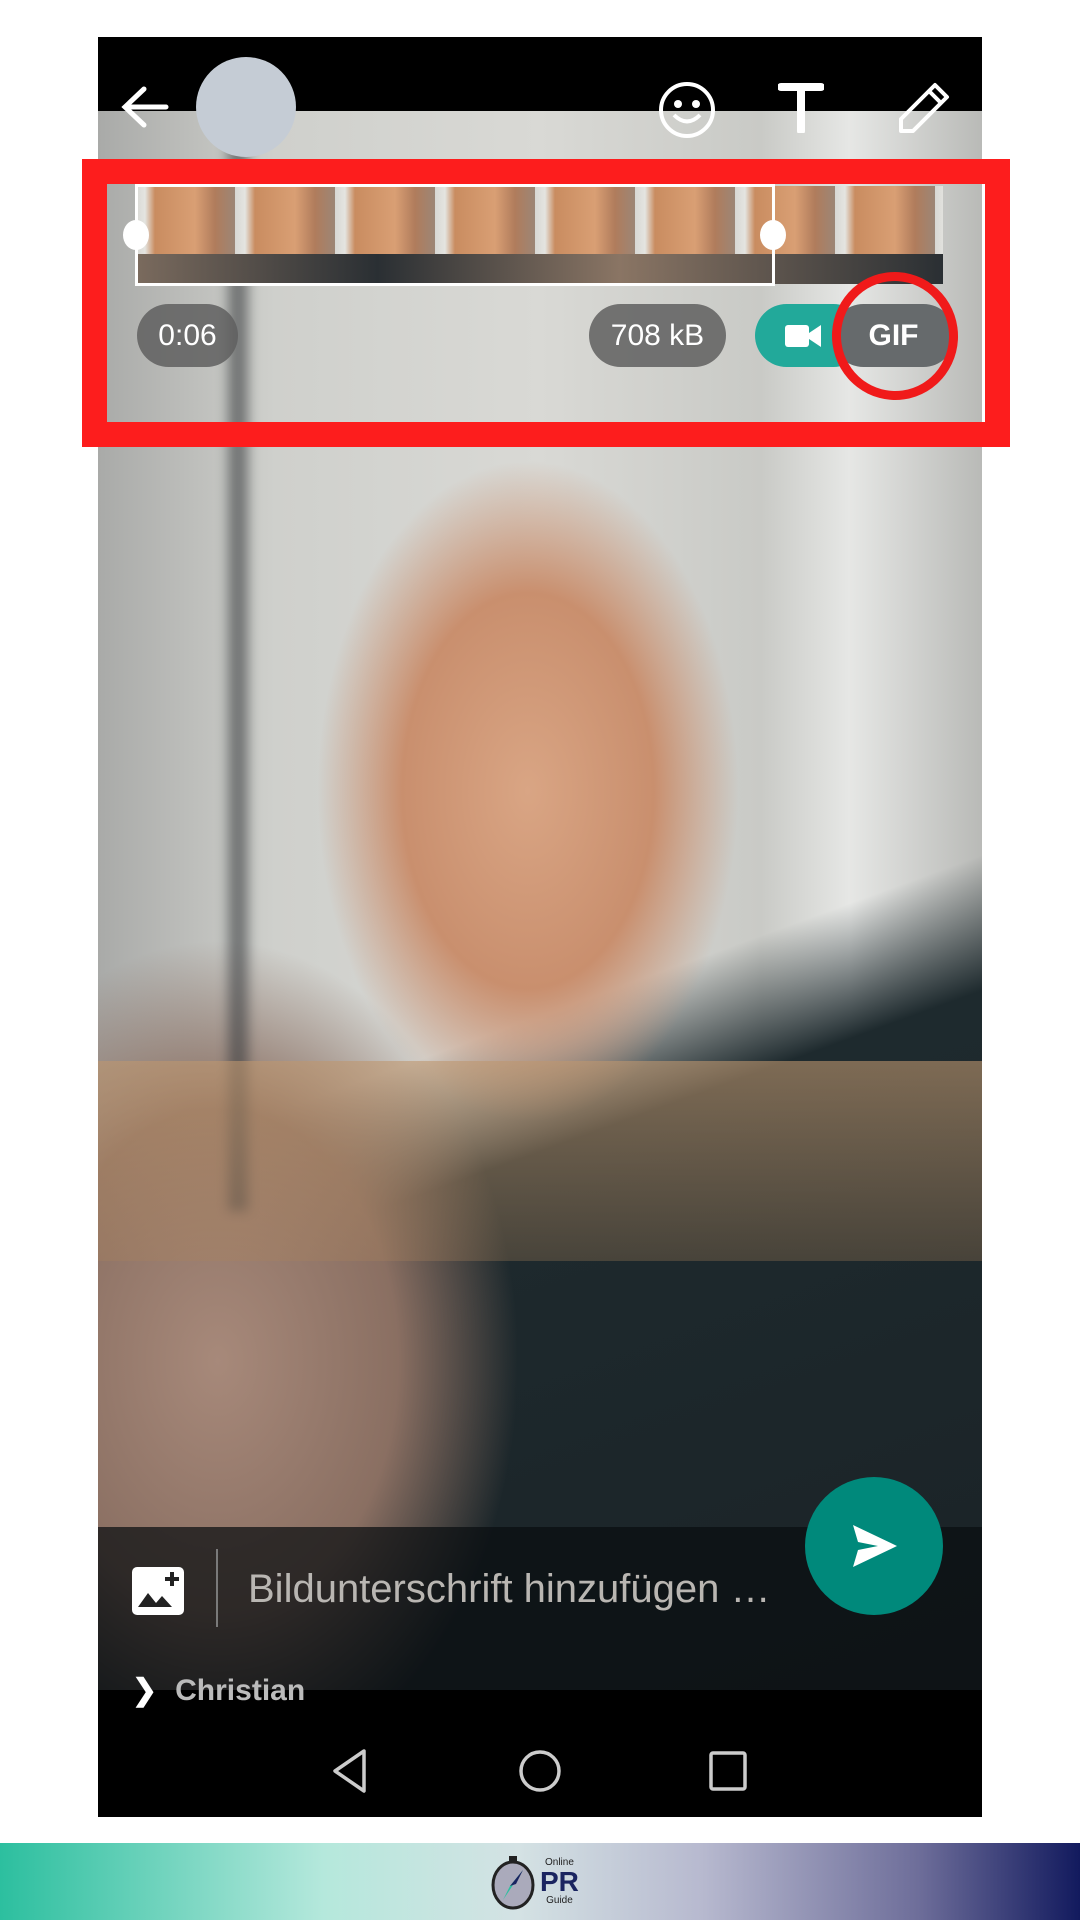 The image size is (1080, 1920). Describe the element at coordinates (513, 1882) in the screenshot. I see `compass-icon` at that location.